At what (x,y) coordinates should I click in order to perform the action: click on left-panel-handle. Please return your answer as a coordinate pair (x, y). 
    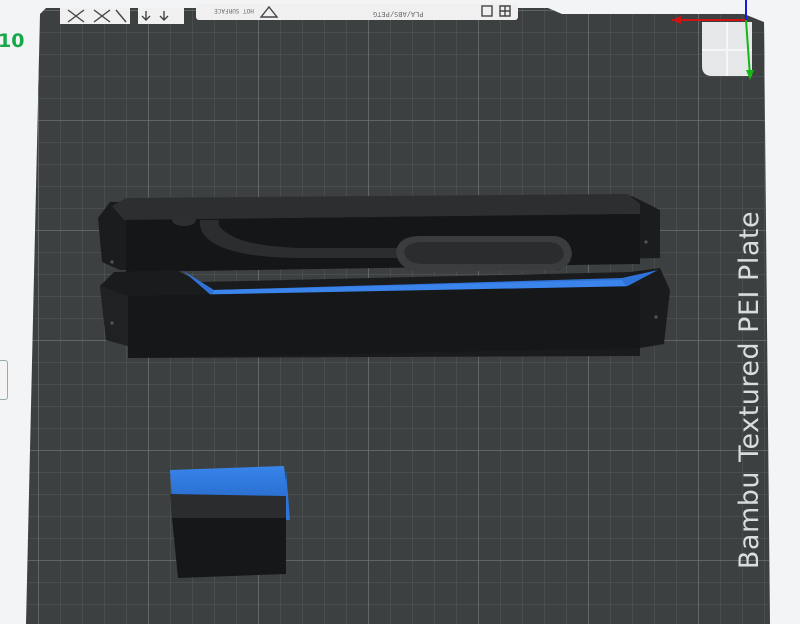
    Looking at the image, I should click on (4, 380).